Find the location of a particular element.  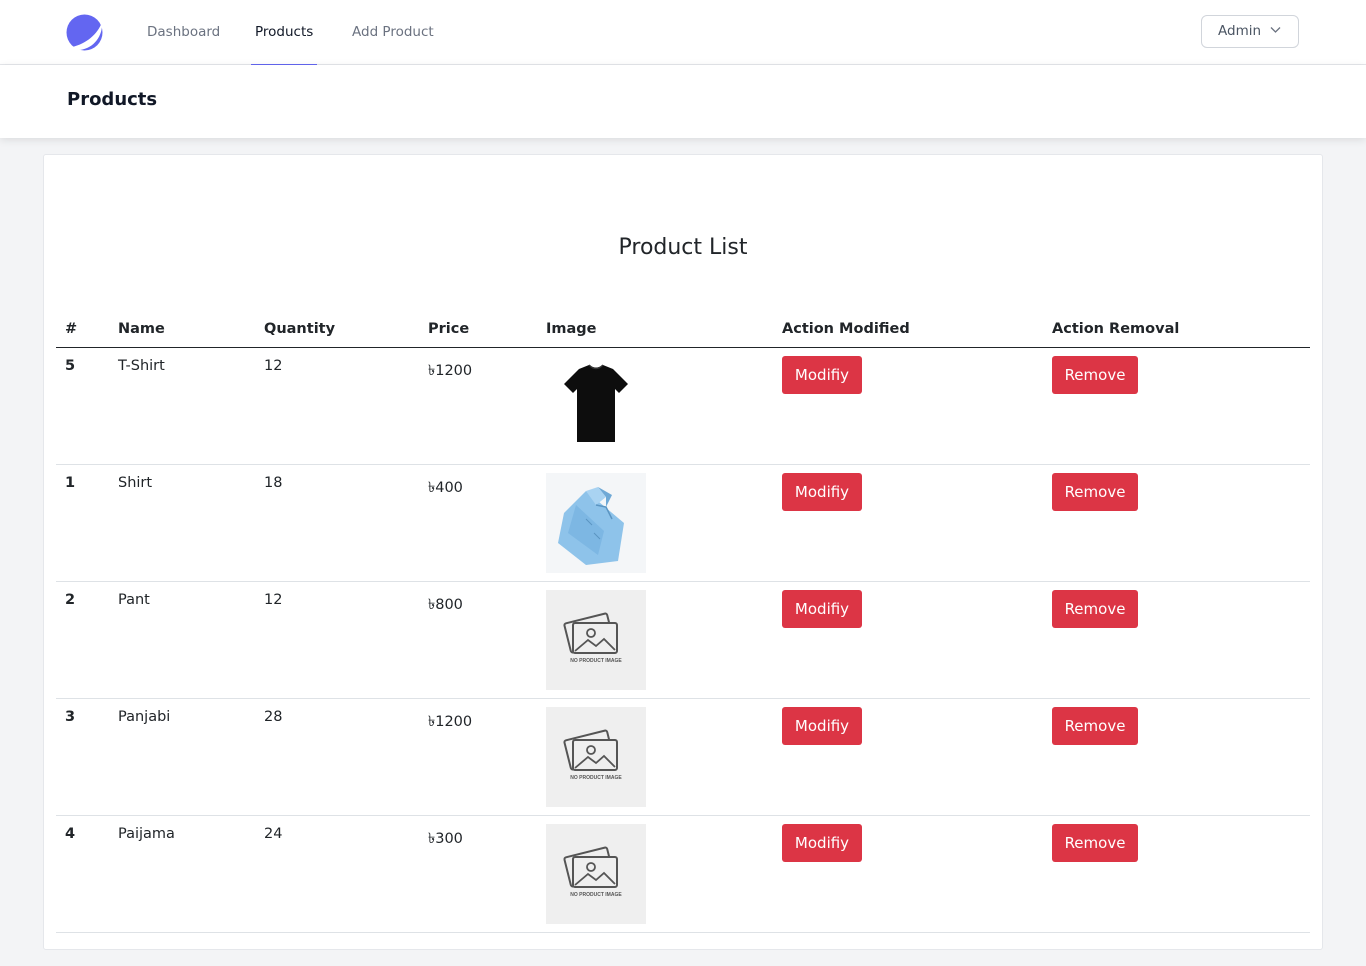

black-tshirt-image is located at coordinates (596, 406).